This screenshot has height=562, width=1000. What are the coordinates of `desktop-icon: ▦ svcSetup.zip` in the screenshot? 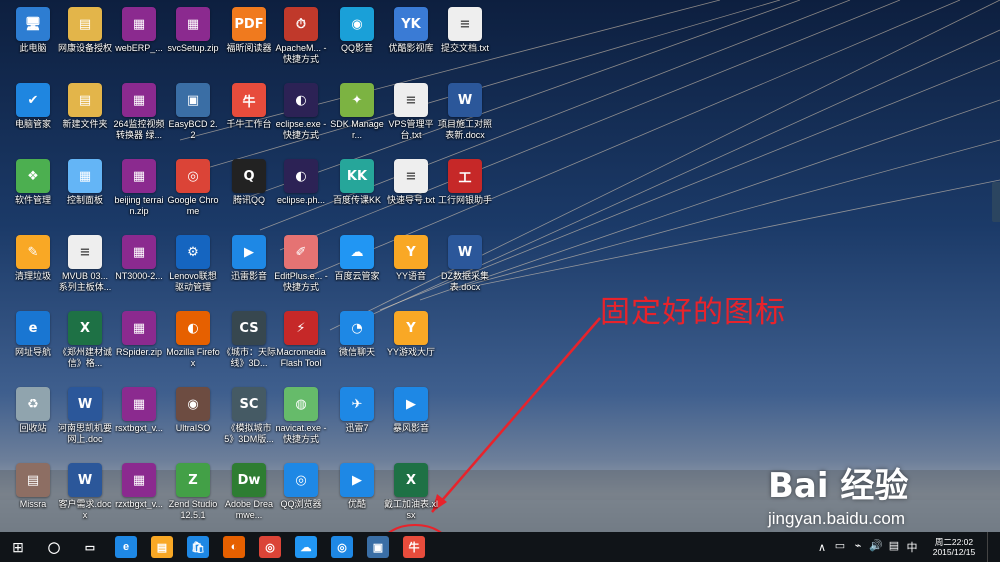 It's located at (193, 40).